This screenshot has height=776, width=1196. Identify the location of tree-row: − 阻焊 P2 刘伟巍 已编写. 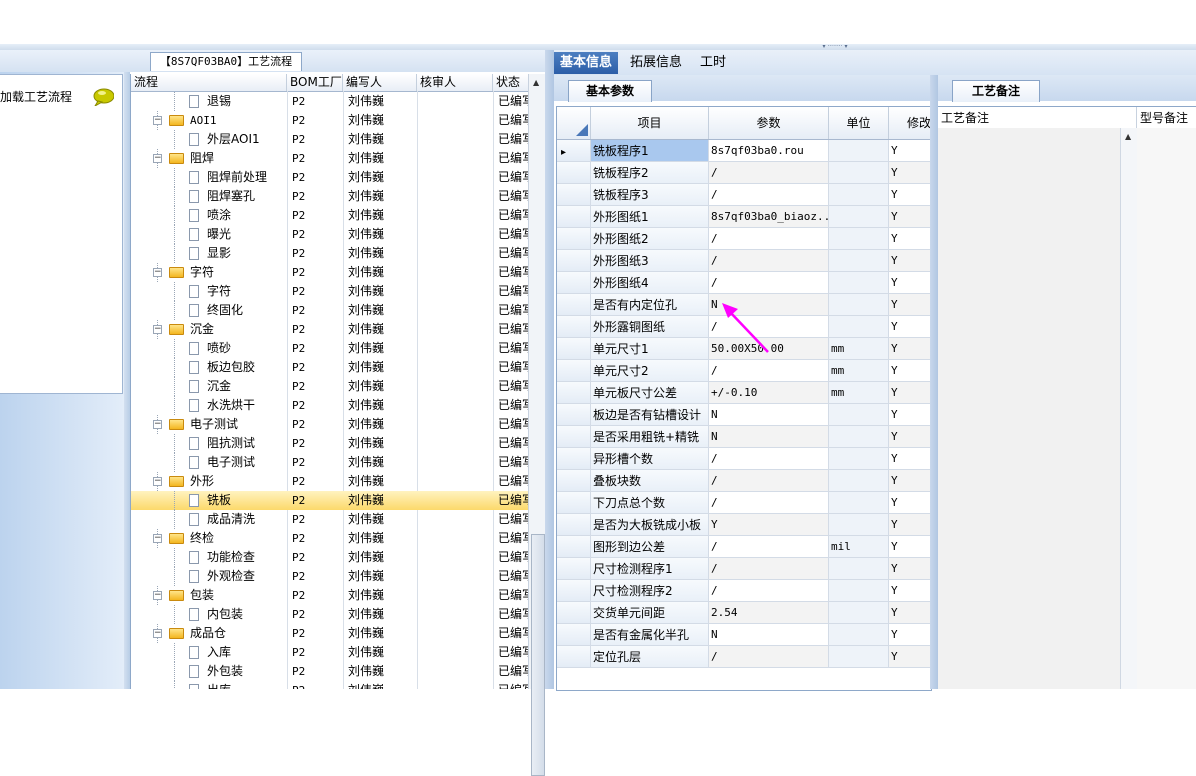
(330, 158).